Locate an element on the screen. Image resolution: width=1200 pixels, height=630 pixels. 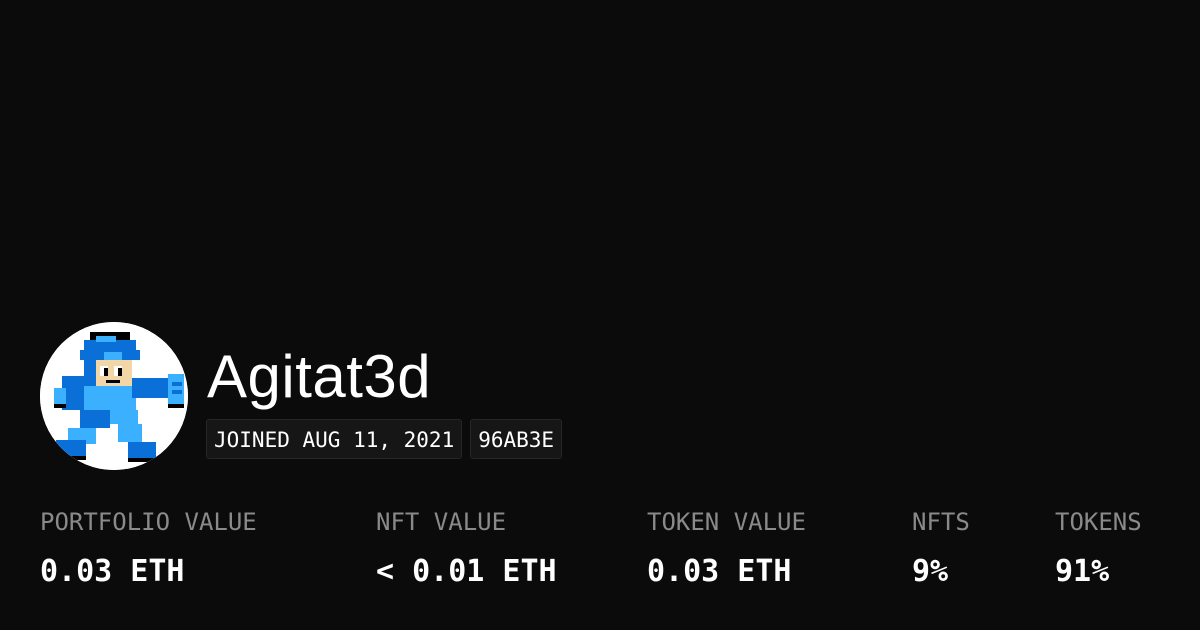
address-badge: 96AB3E is located at coordinates (516, 439).